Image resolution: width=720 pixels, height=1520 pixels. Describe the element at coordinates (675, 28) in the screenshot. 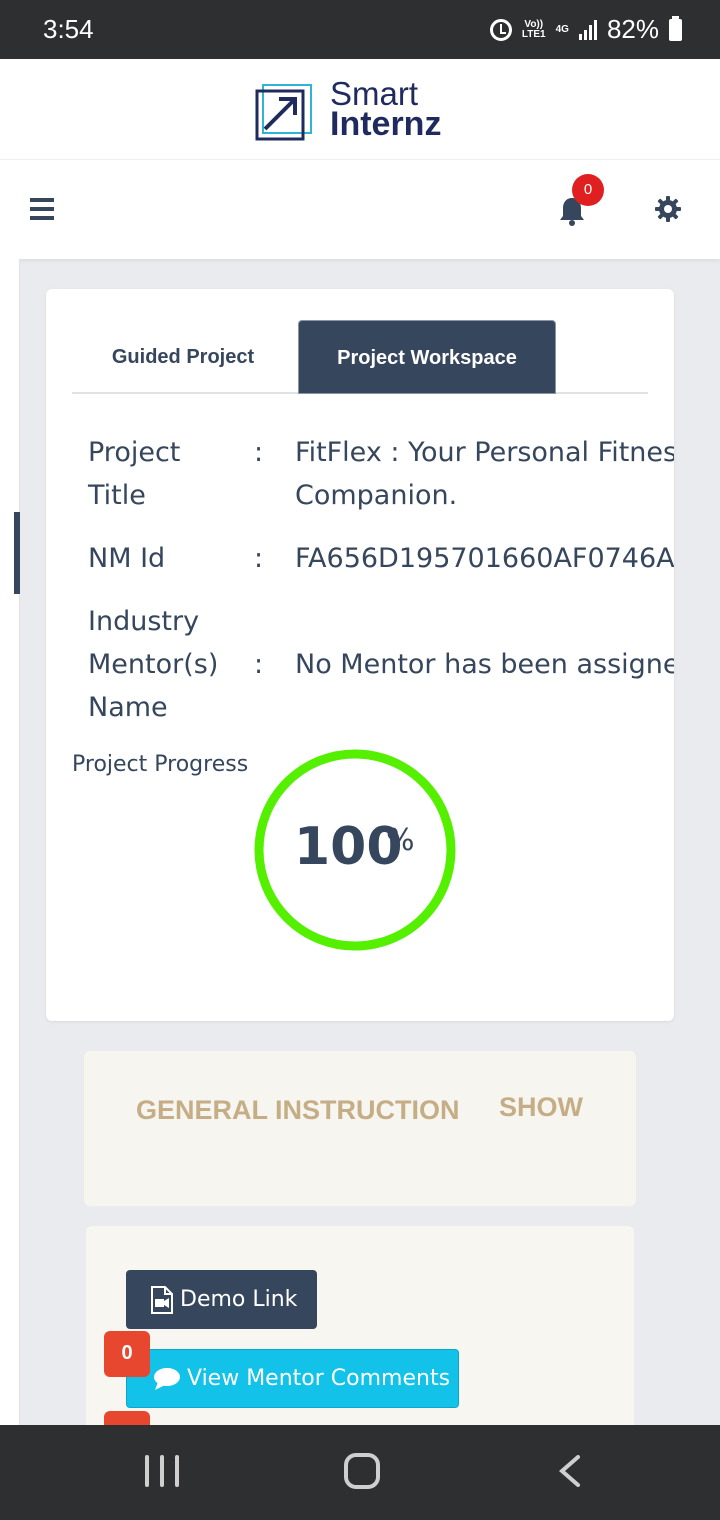

I see `battery-icon` at that location.